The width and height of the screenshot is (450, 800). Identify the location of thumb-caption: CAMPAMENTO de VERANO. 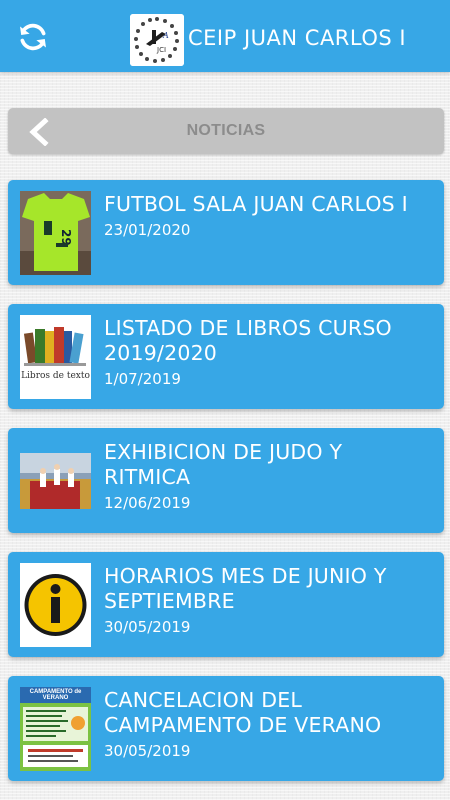
(55, 695).